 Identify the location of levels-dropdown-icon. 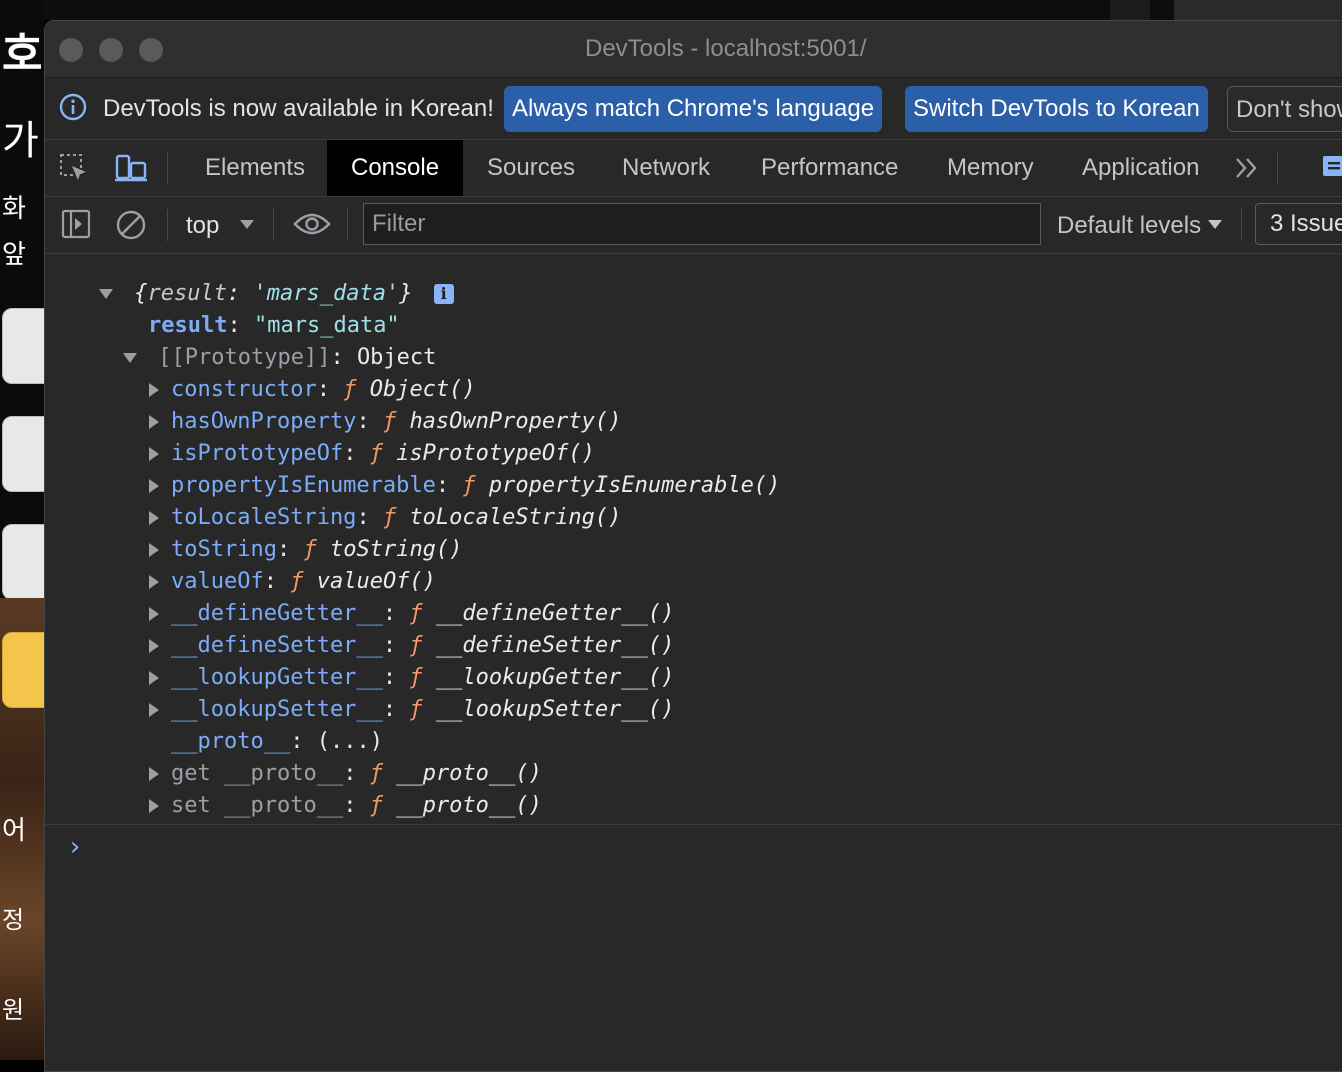
(1215, 225).